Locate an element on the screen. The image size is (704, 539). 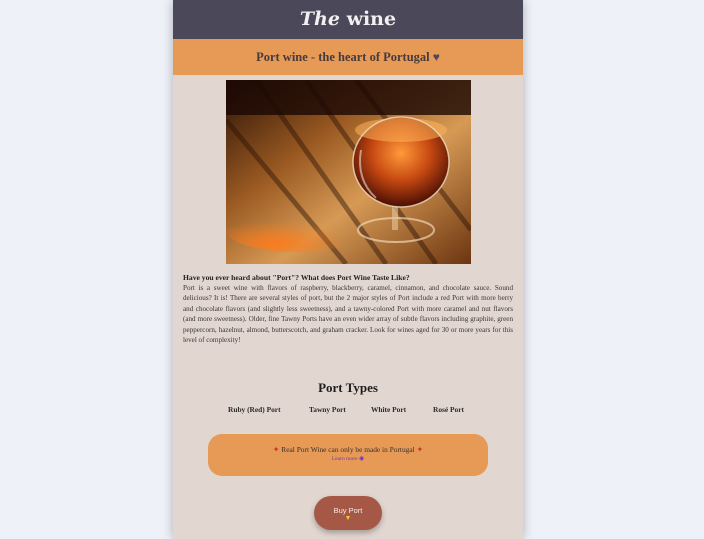
buy-port-label: Buy Port is located at coordinates (348, 510).